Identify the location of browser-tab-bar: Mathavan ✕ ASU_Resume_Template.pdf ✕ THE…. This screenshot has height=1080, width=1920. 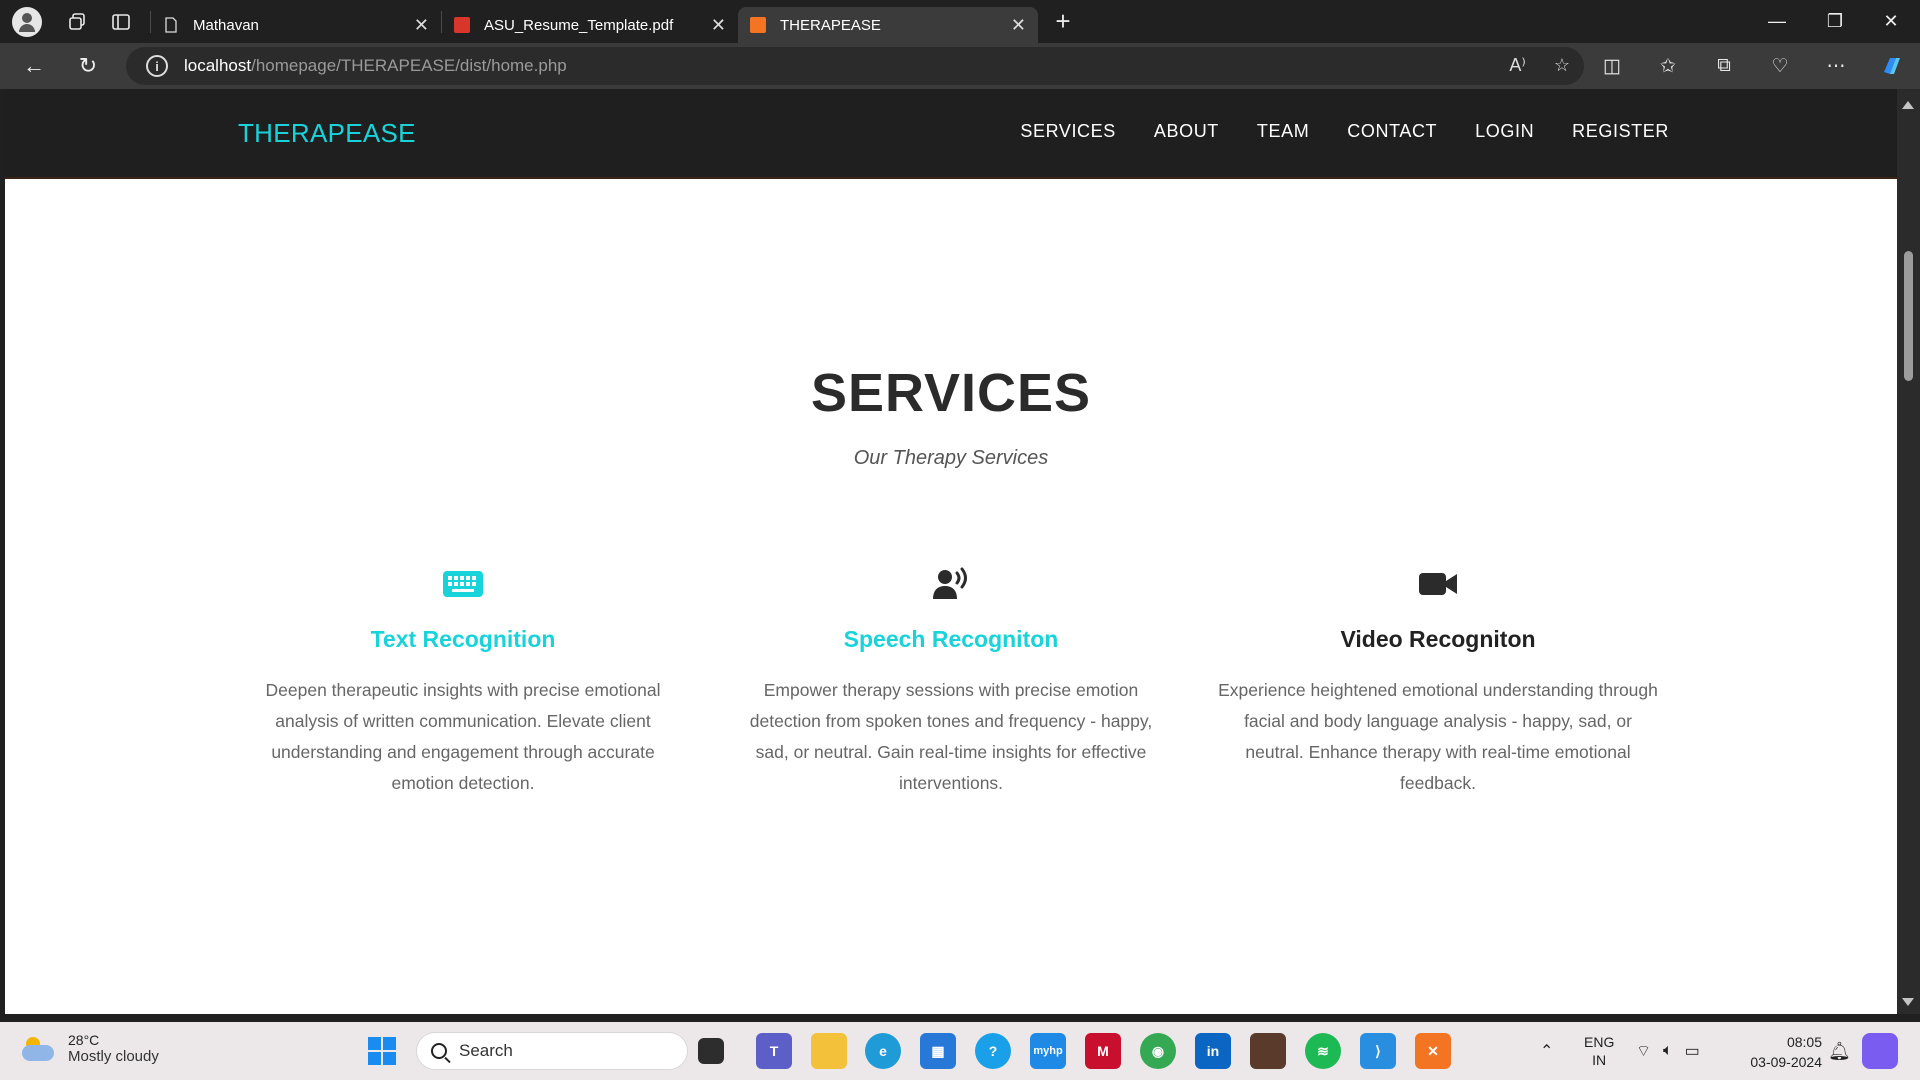
(960, 21).